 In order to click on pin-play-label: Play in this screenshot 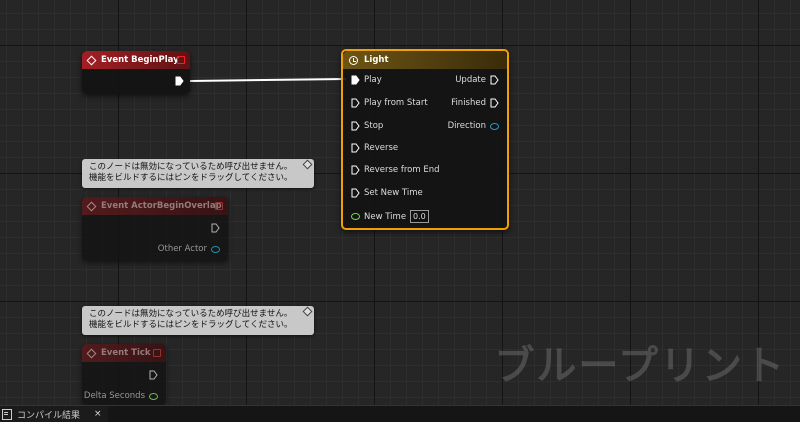, I will do `click(373, 80)`.